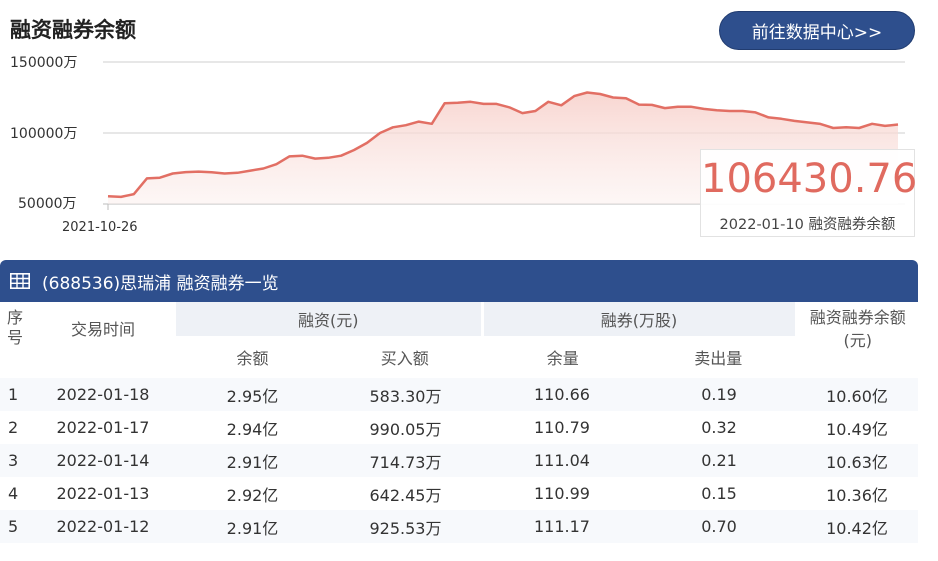  What do you see at coordinates (761, 225) in the screenshot?
I see `tooltip-date: 2022-01-10` at bounding box center [761, 225].